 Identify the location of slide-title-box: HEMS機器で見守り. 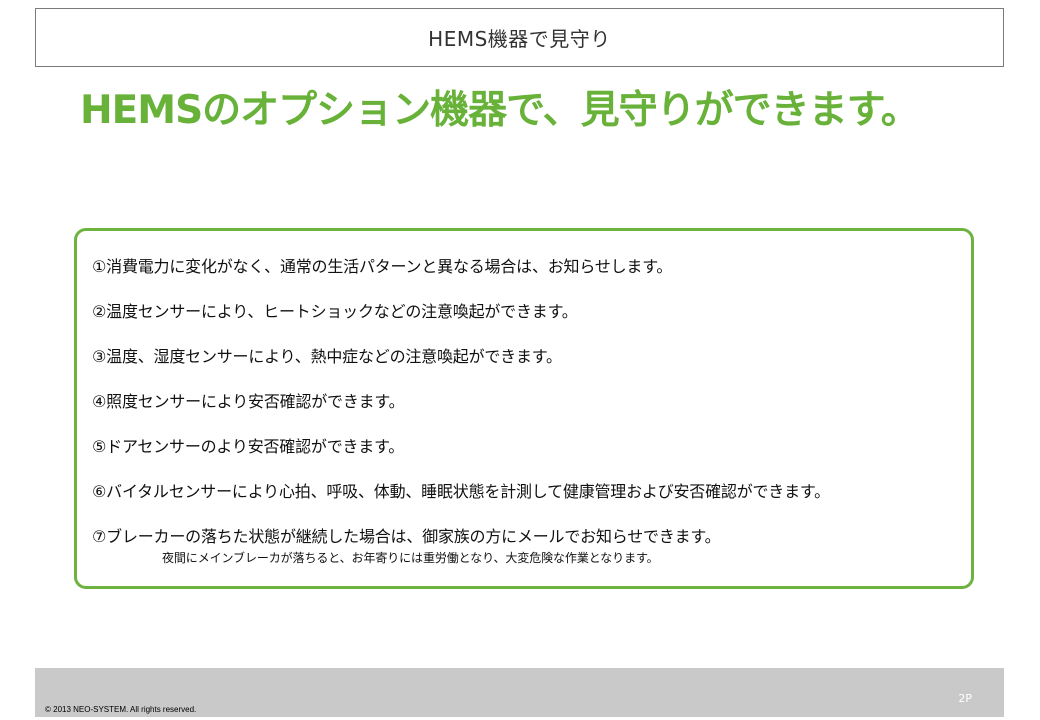
(519, 37).